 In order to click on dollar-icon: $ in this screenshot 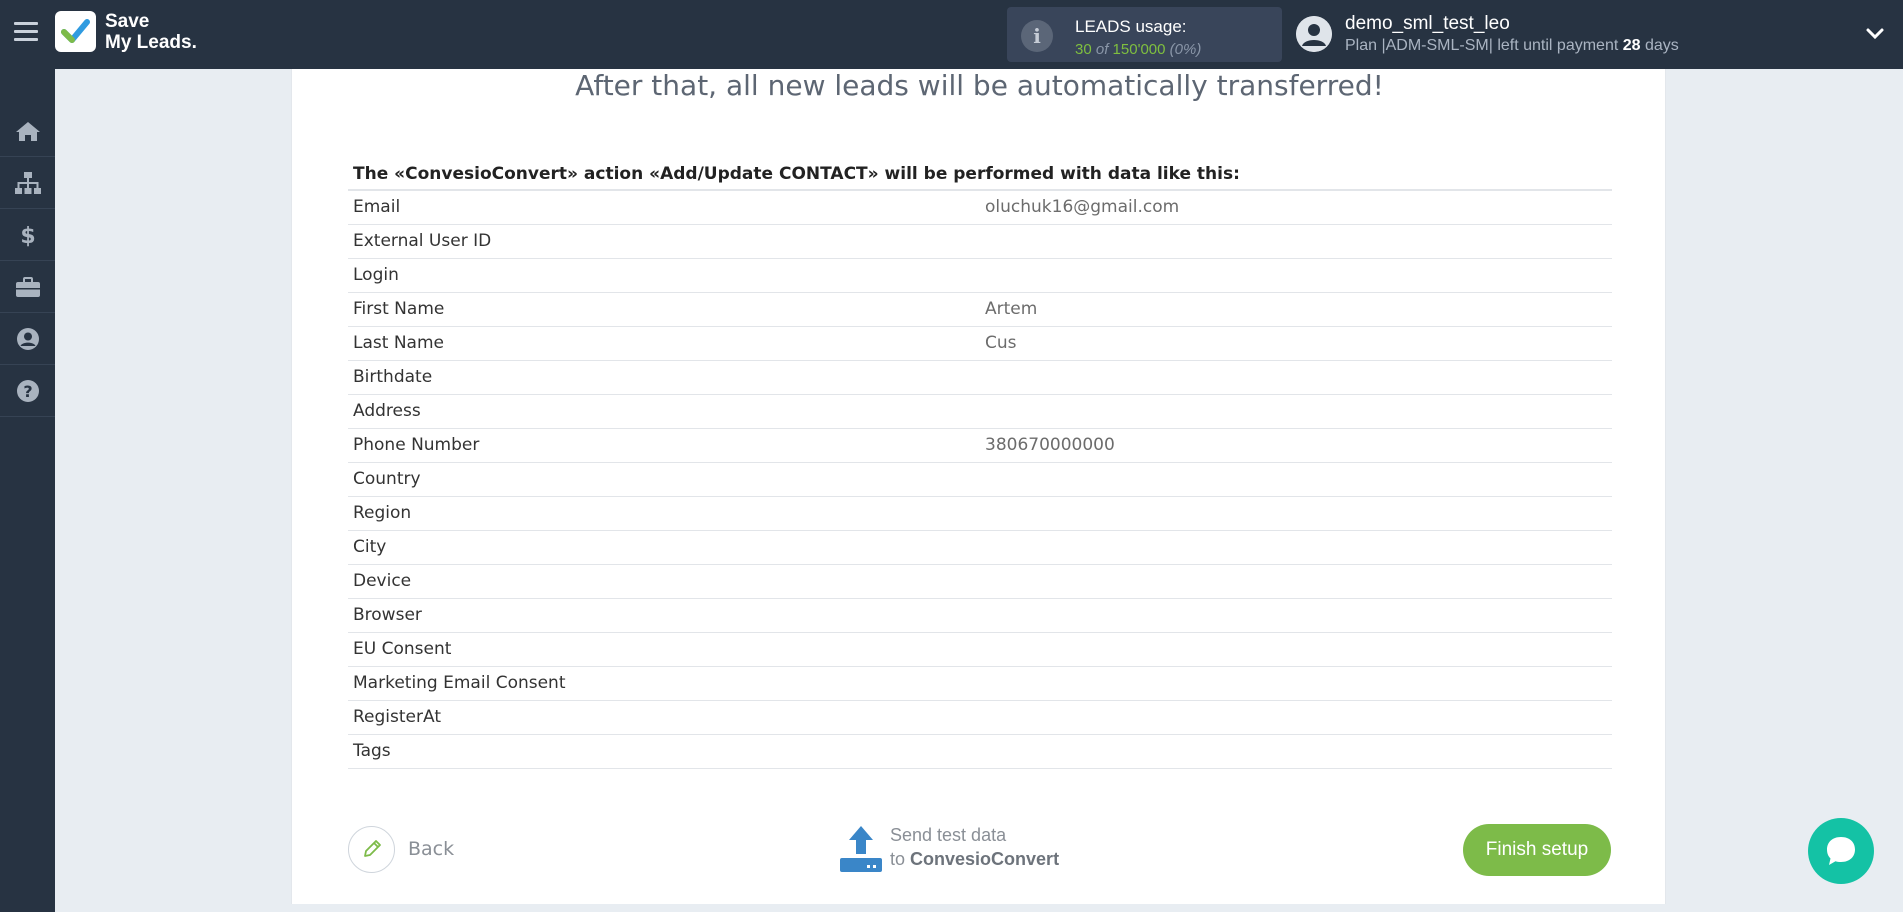, I will do `click(27, 236)`.